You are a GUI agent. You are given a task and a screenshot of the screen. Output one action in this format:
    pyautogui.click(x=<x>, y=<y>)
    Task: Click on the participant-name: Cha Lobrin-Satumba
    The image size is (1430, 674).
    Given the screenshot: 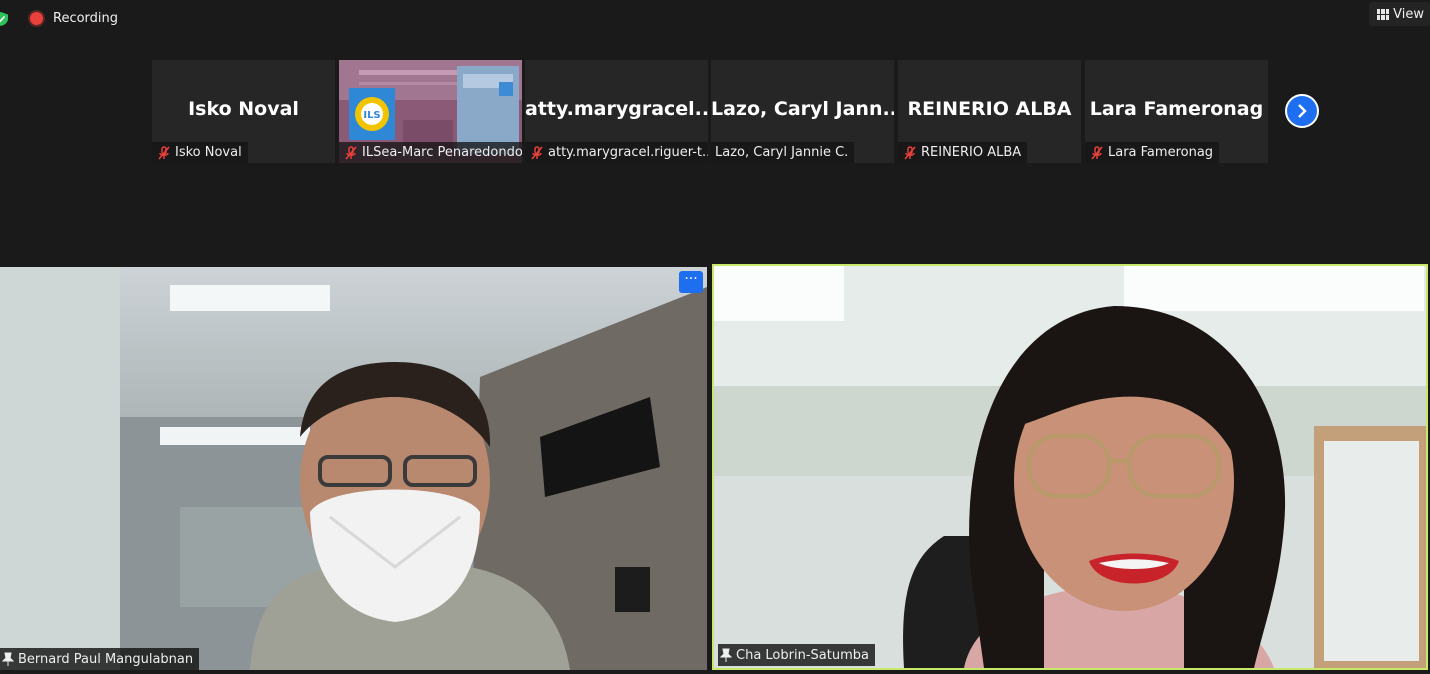 What is the action you would take?
    pyautogui.click(x=802, y=655)
    